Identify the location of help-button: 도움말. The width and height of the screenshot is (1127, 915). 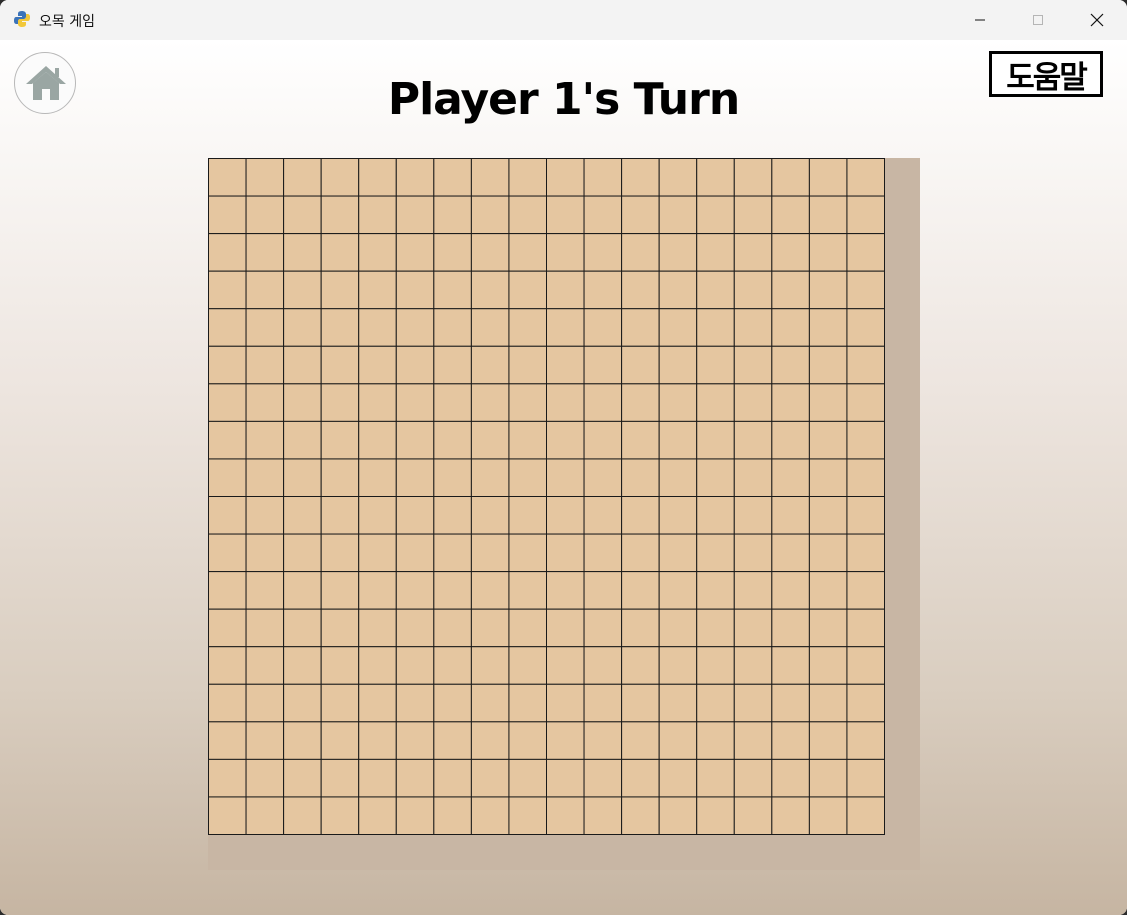
(1046, 74).